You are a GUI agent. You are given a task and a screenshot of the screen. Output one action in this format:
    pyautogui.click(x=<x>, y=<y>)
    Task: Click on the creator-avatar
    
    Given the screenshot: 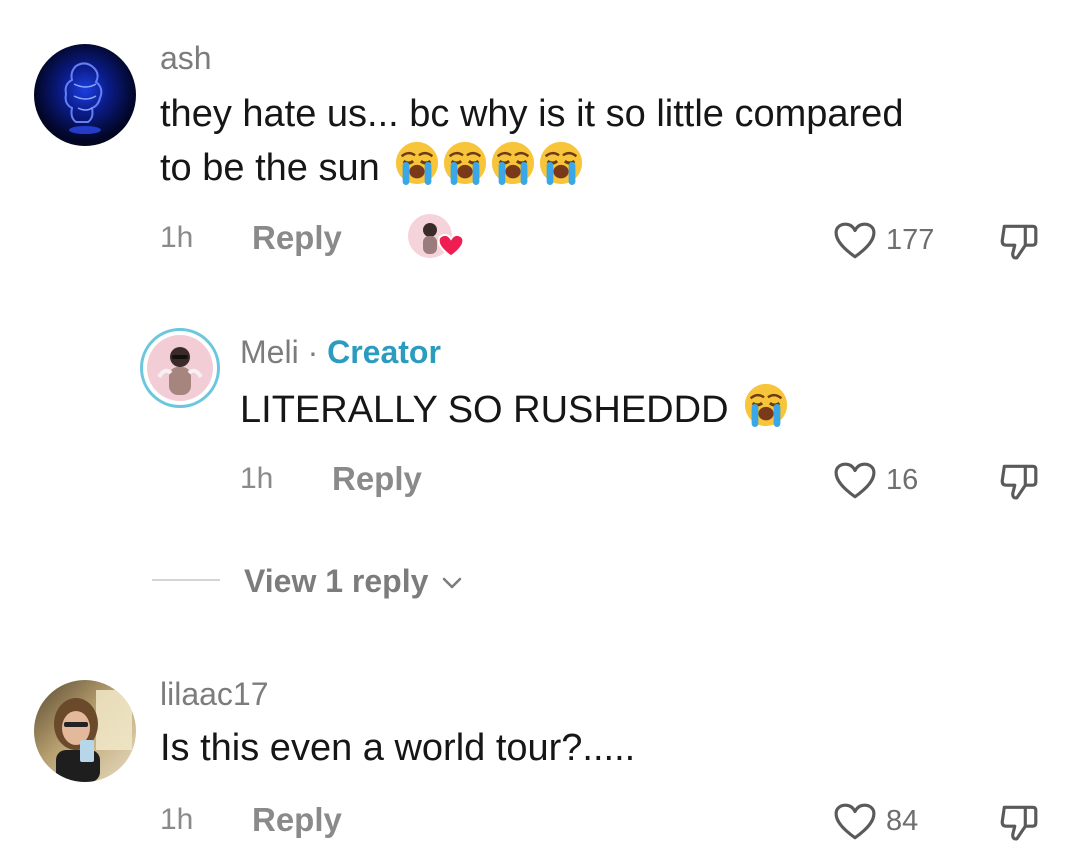 What is the action you would take?
    pyautogui.click(x=180, y=368)
    